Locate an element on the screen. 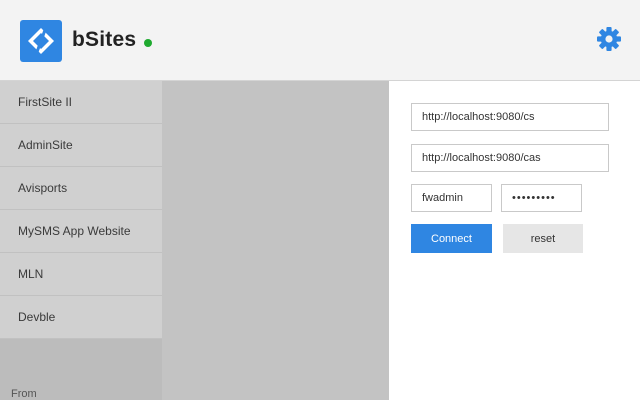 This screenshot has width=640, height=400. sidebar-item-mln: MLN is located at coordinates (81, 274).